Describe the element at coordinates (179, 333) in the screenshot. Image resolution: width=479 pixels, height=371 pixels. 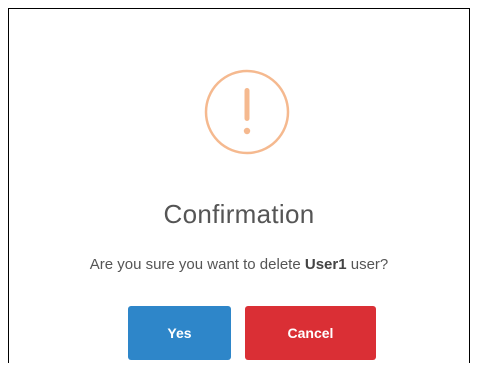
I see `yes-button: Yes` at that location.